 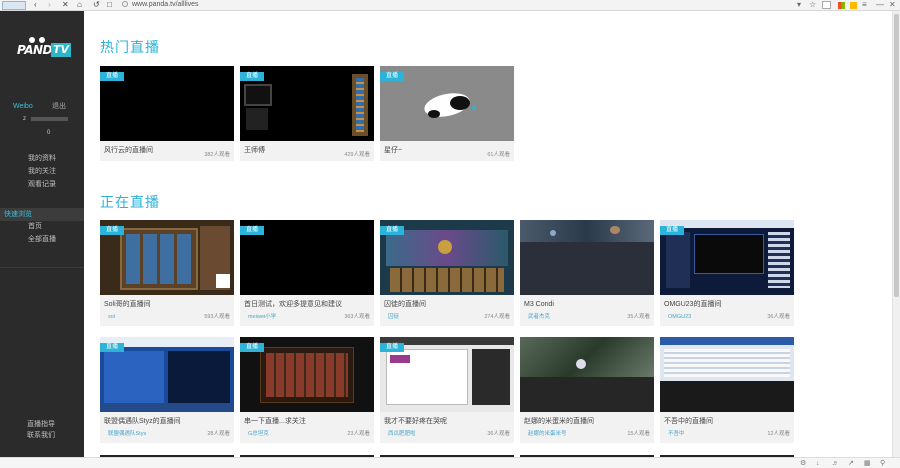 I want to click on stream-card: 直播 不吾中的直播间 不吾中 12人观看, so click(x=727, y=390).